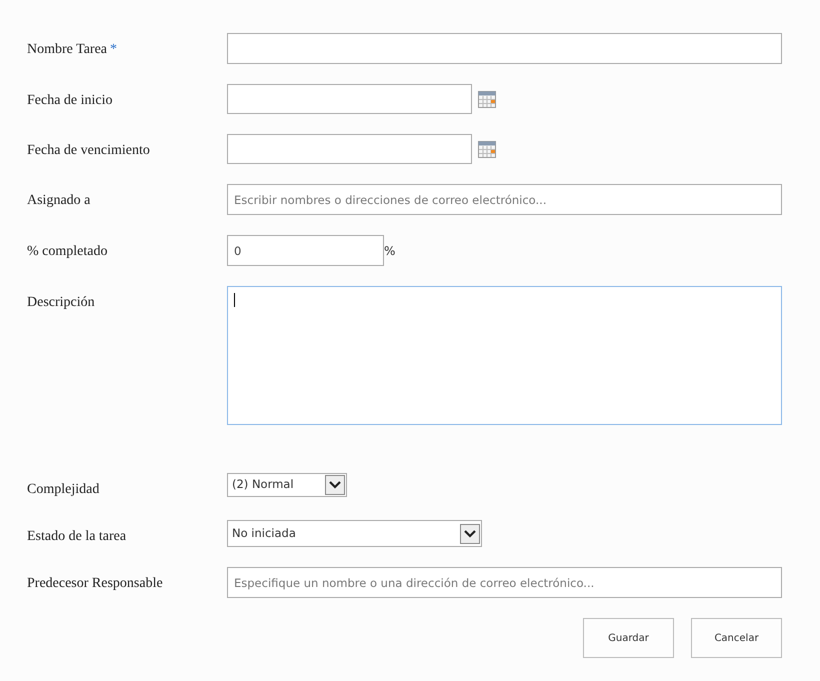  I want to click on field-label: Predecesor Responsable, so click(95, 583).